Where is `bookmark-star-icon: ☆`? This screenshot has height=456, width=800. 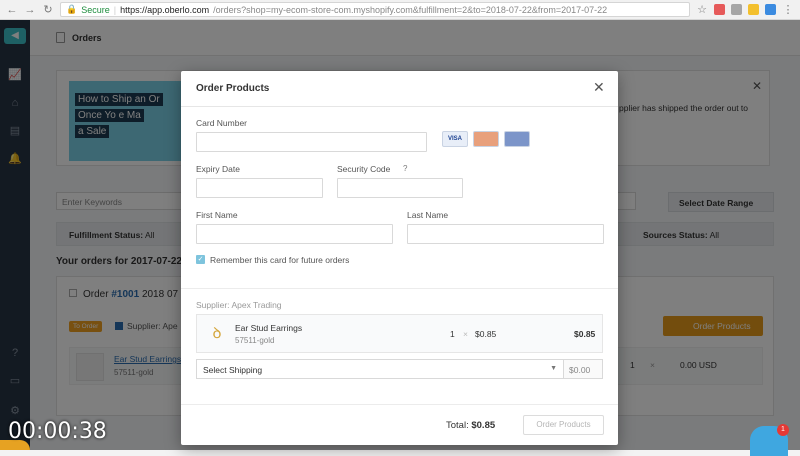 bookmark-star-icon: ☆ is located at coordinates (702, 10).